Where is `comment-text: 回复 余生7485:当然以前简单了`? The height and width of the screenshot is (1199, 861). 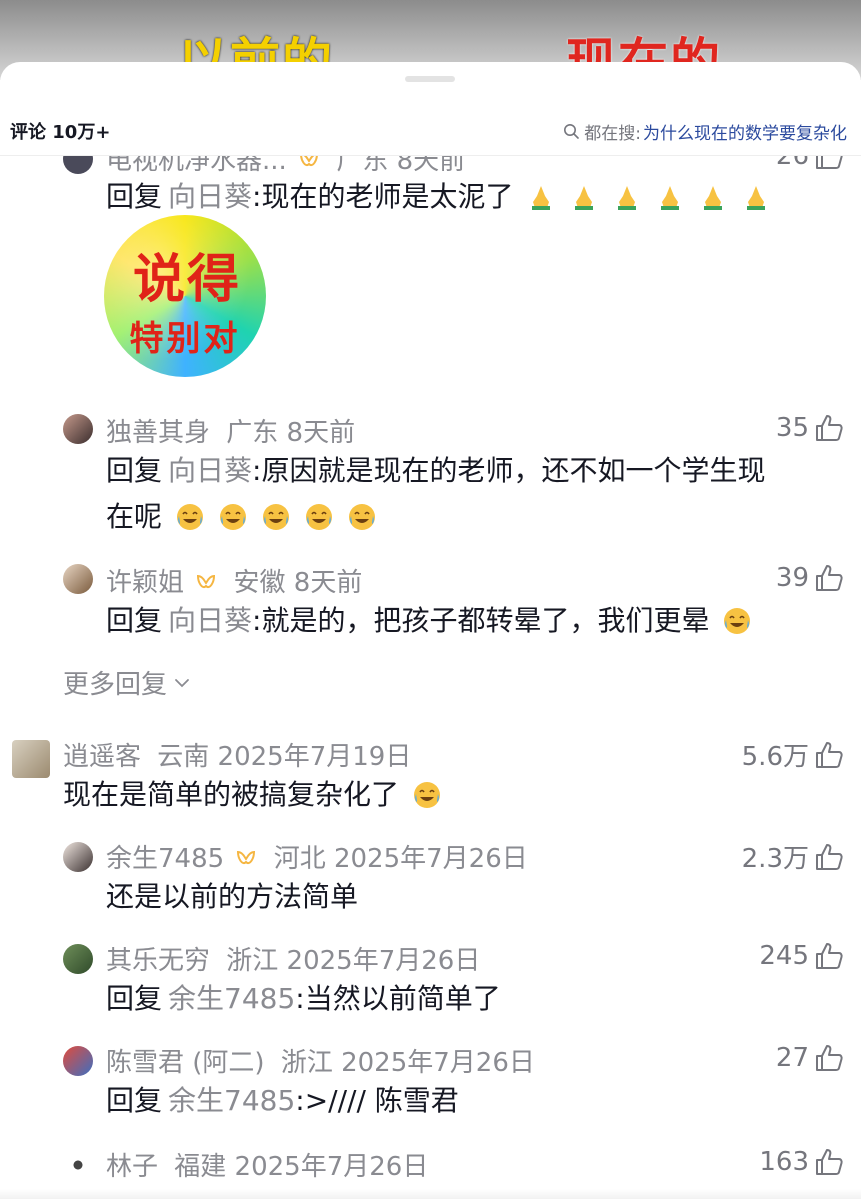
comment-text: 回复 余生7485:当然以前简单了 is located at coordinates (303, 999).